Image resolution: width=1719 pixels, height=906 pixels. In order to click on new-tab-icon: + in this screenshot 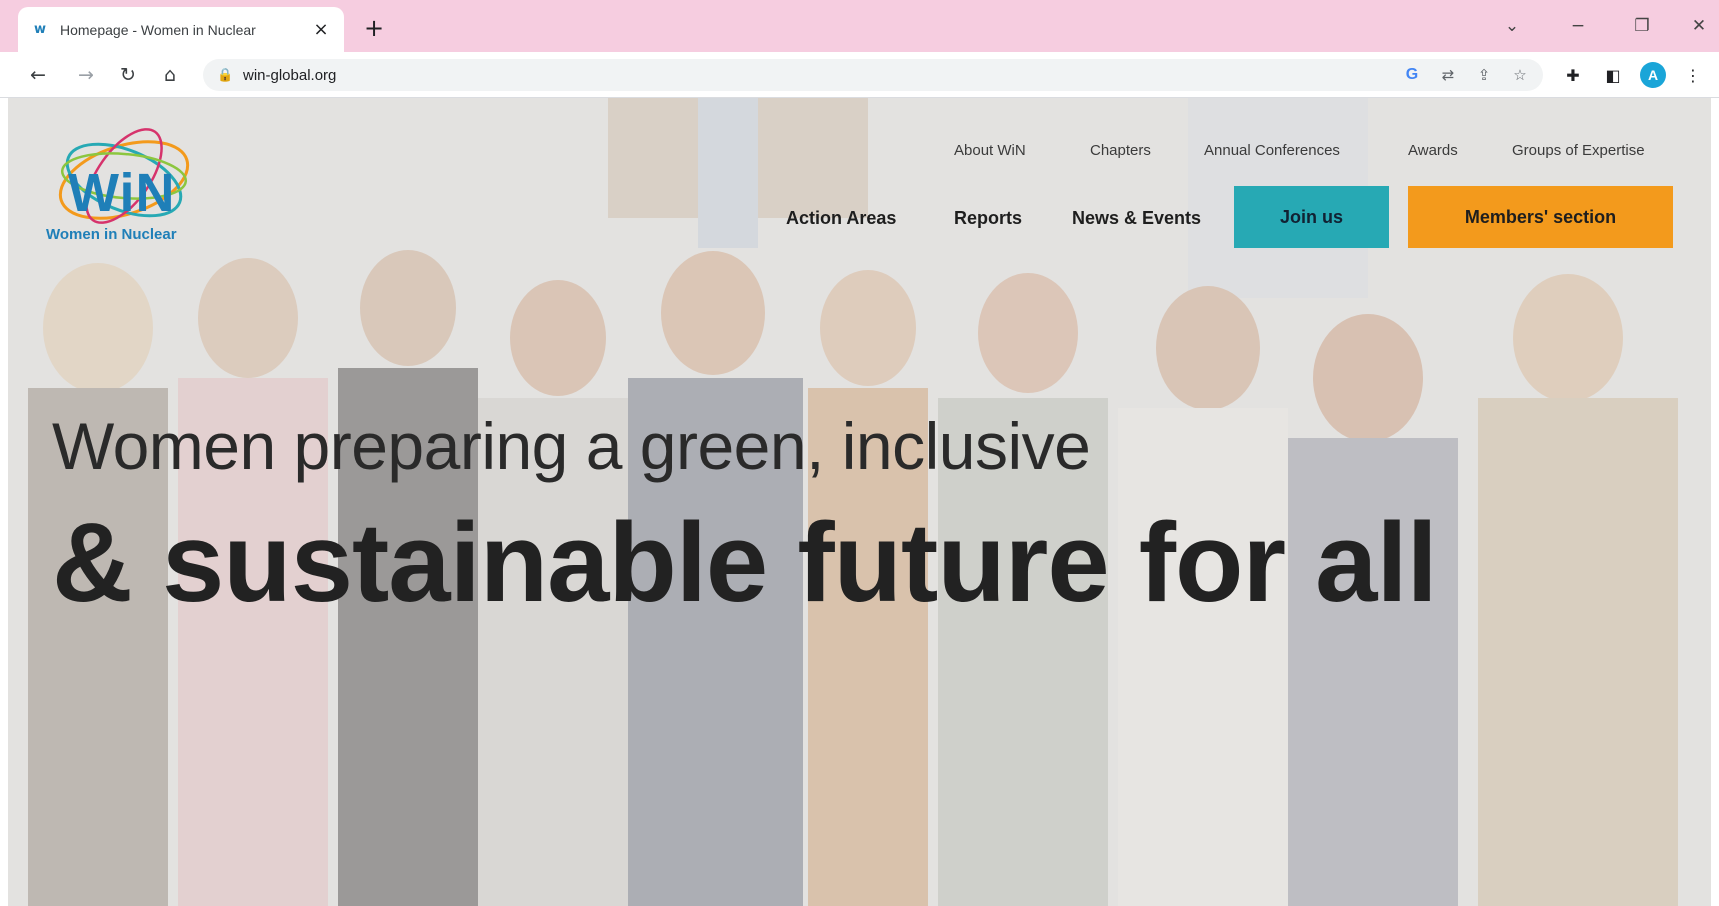, I will do `click(374, 28)`.